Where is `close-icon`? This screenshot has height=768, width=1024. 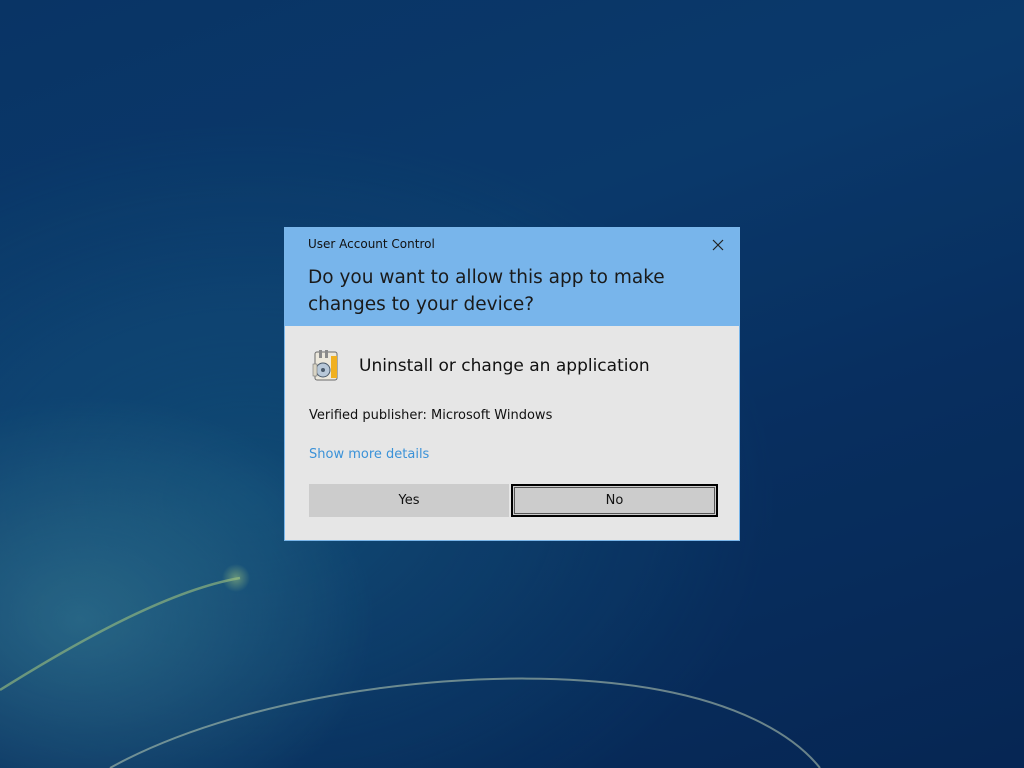 close-icon is located at coordinates (718, 245).